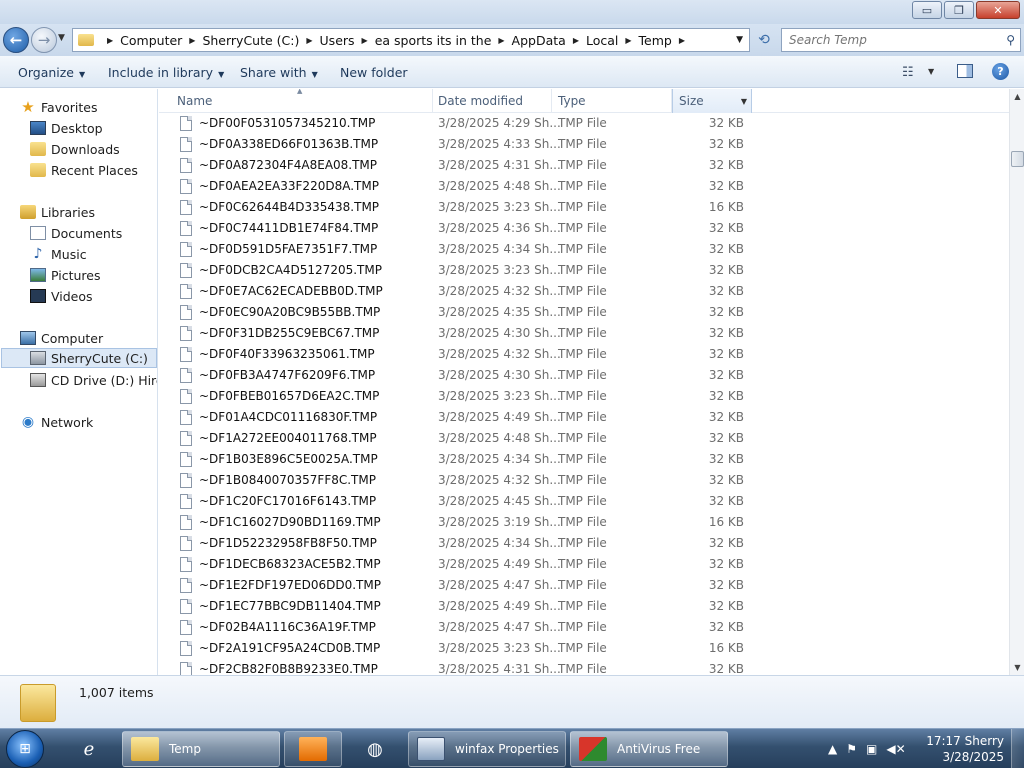 The height and width of the screenshot is (768, 1024). I want to click on taskbar-button-temp: Temp, so click(201, 749).